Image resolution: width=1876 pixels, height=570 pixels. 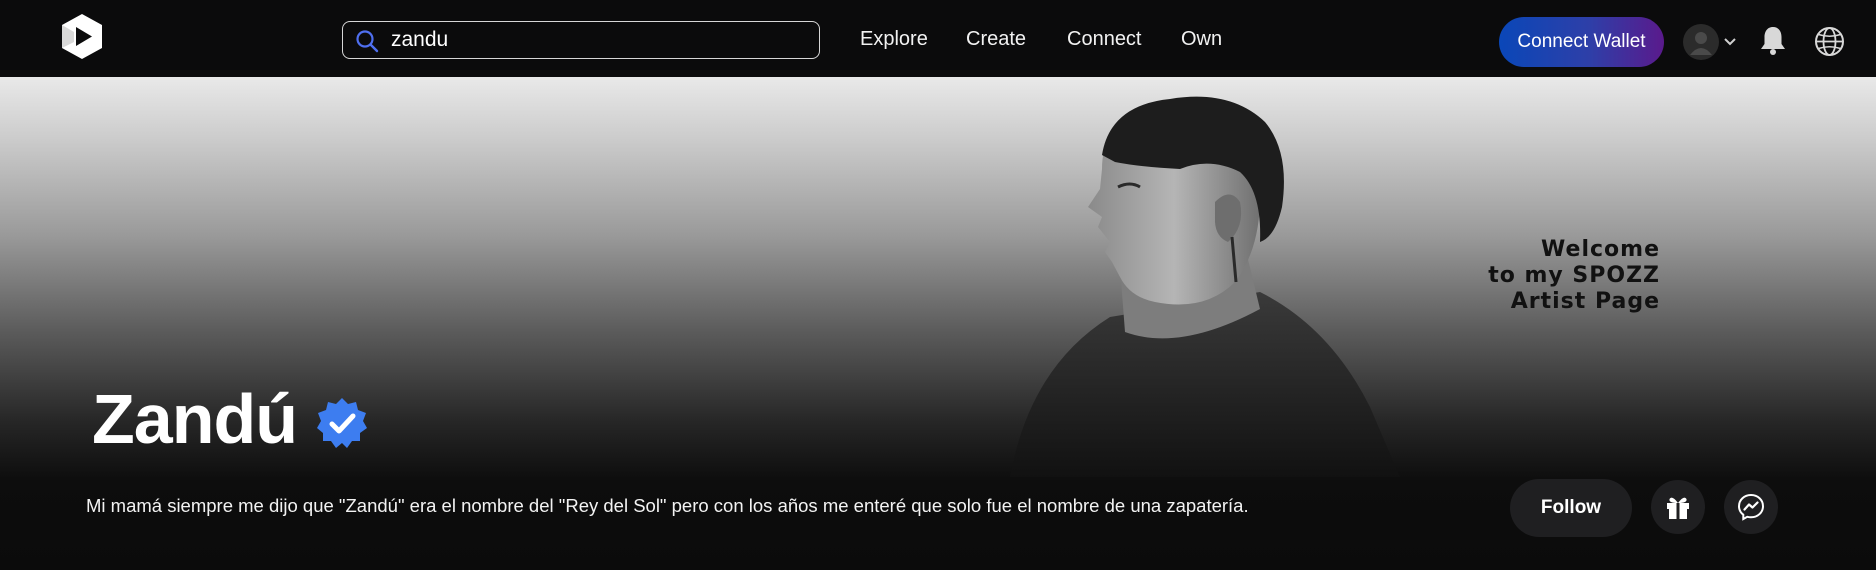 I want to click on welcome-line: to my SPOZZ, so click(x=1574, y=275).